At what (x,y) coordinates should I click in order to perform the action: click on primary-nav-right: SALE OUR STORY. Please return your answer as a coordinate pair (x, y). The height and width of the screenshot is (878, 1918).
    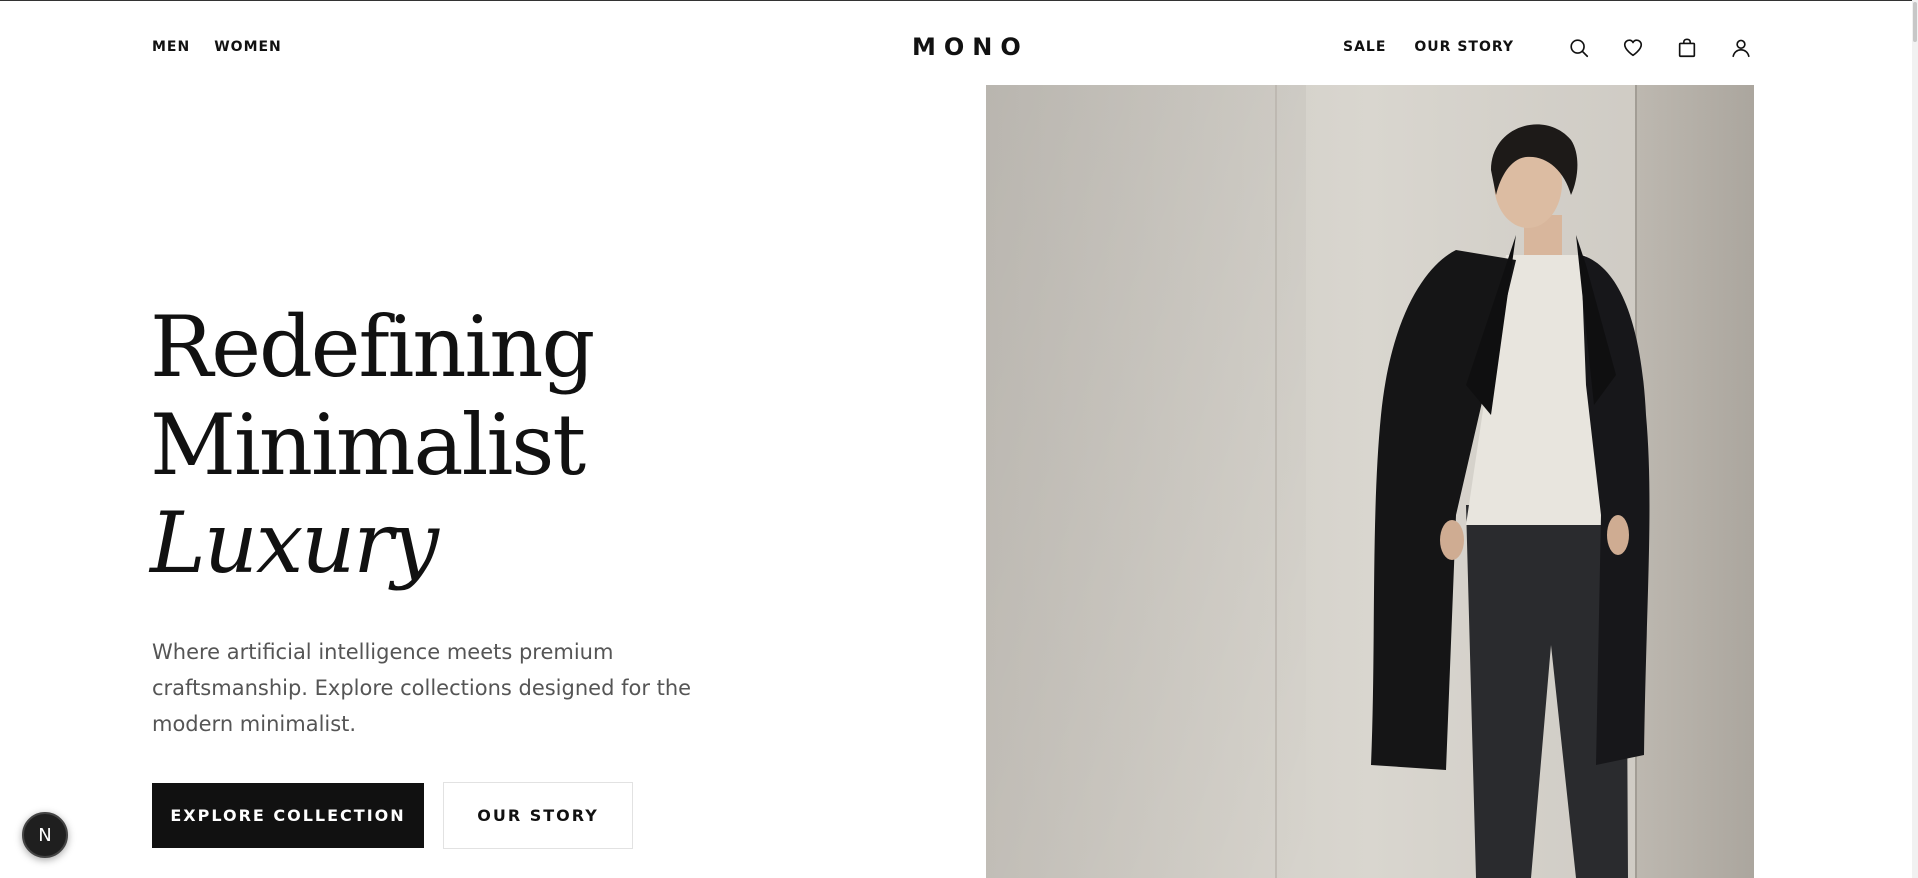
    Looking at the image, I should click on (1428, 47).